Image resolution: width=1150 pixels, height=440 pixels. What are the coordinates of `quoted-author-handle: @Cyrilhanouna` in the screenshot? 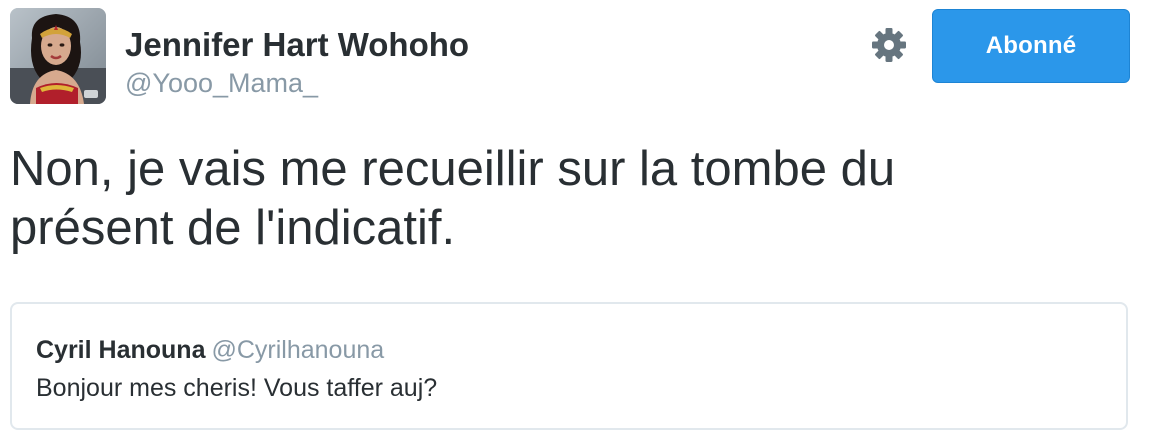 It's located at (298, 350).